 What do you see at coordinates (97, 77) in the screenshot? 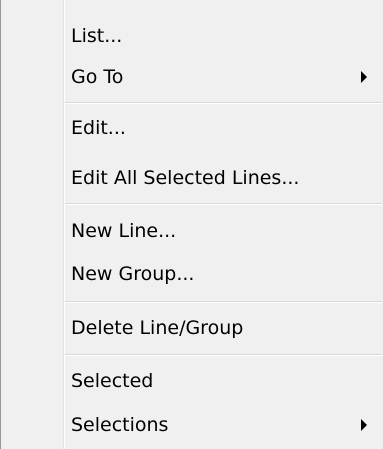
I see `menu-item-label: Go To` at bounding box center [97, 77].